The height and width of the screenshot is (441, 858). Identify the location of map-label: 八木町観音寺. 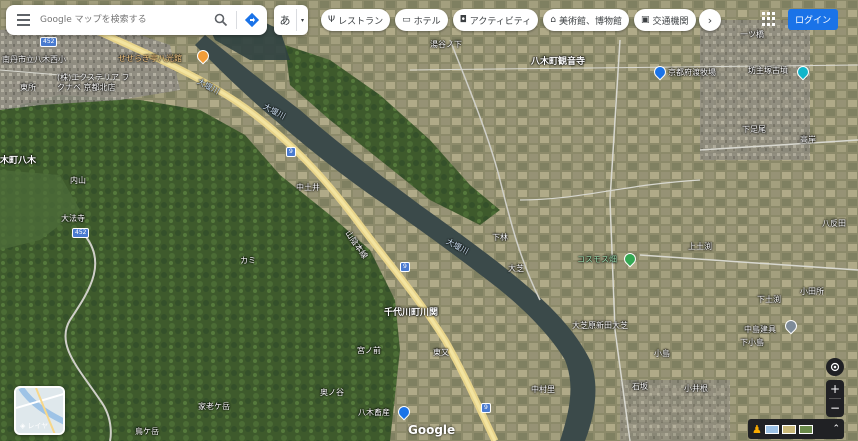
(558, 62).